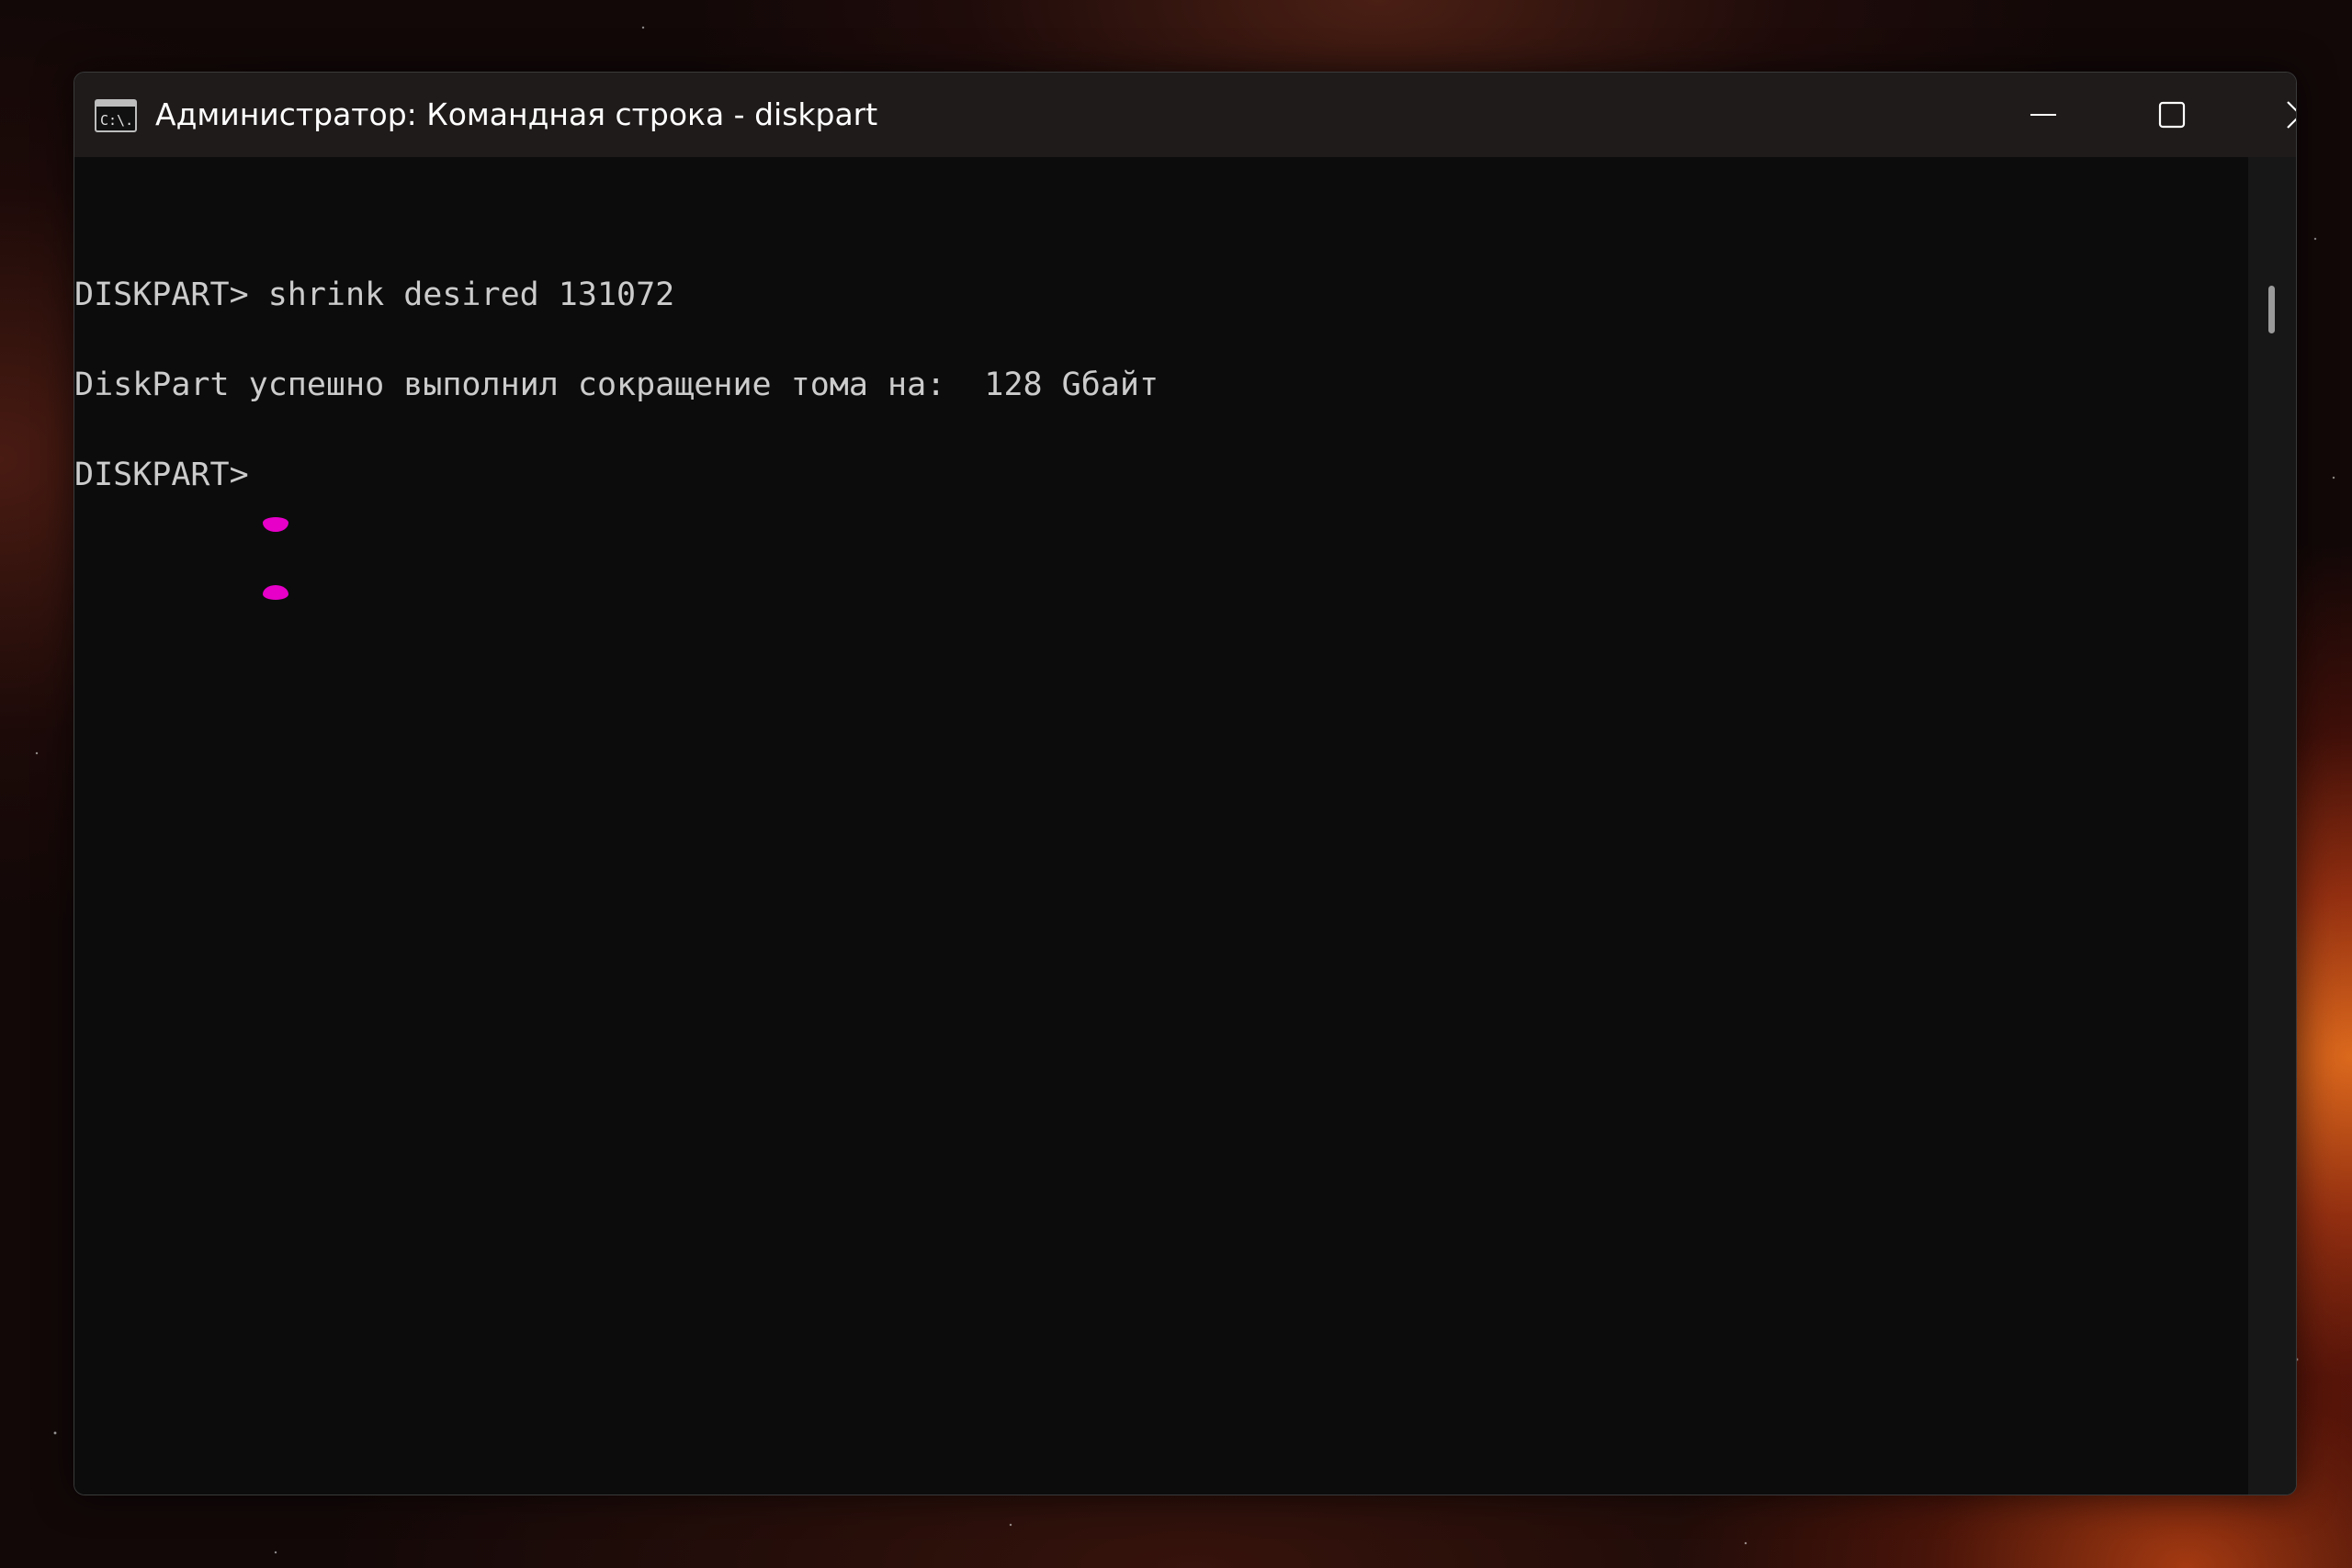  I want to click on cmd-icon-text: C:\., so click(117, 120).